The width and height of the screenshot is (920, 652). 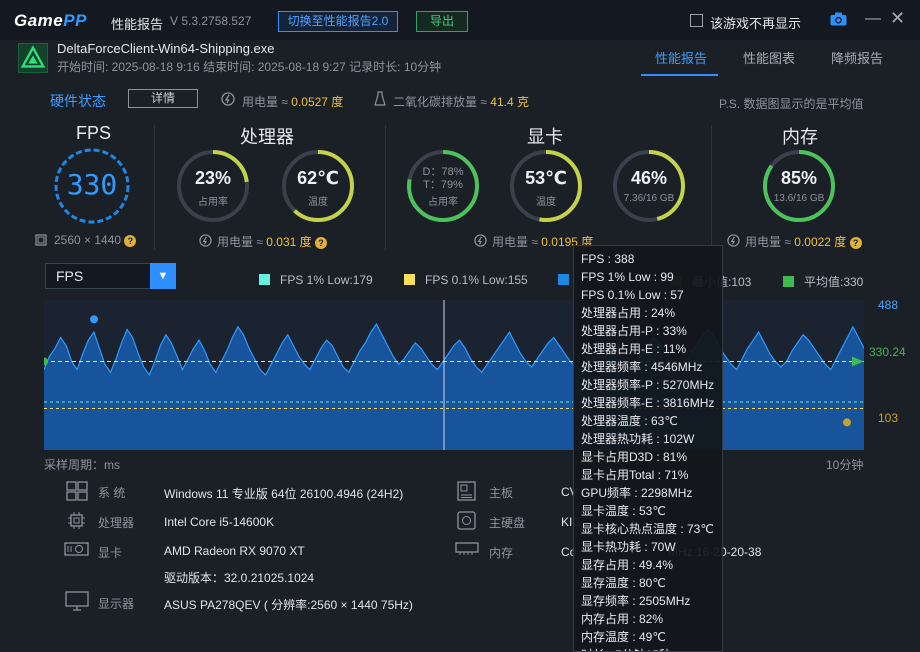 I want to click on cpu-value: Intel Core i5-14600K, so click(x=219, y=522).